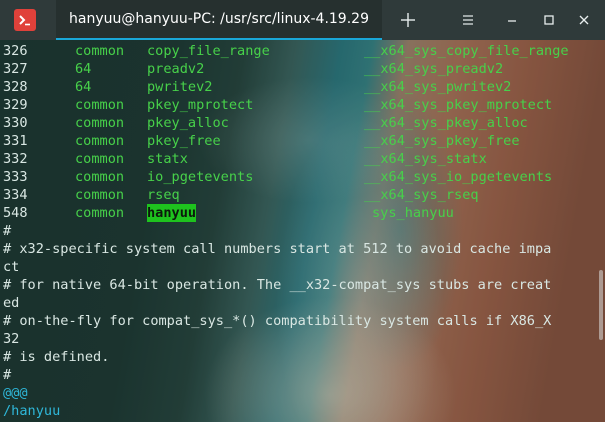 The height and width of the screenshot is (422, 605). I want to click on search-match-highlight: hanyuu, so click(172, 213).